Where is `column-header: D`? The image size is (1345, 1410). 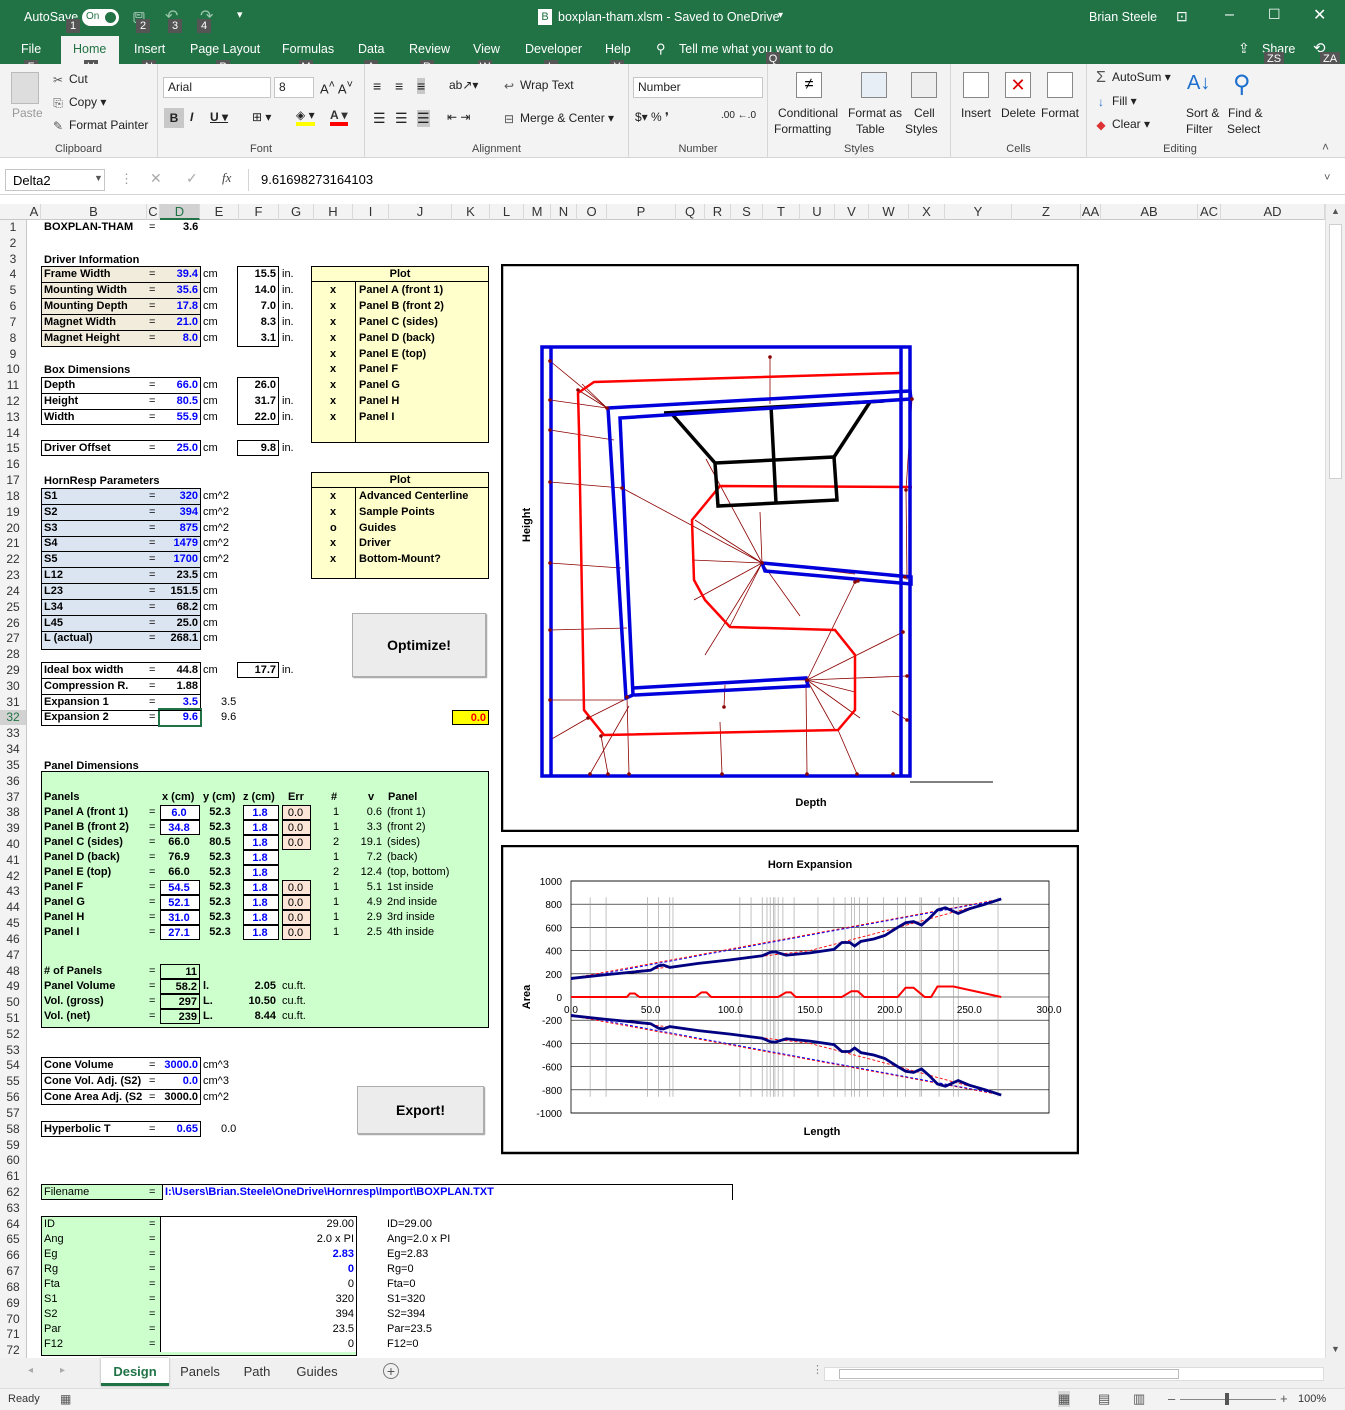
column-header: D is located at coordinates (180, 212).